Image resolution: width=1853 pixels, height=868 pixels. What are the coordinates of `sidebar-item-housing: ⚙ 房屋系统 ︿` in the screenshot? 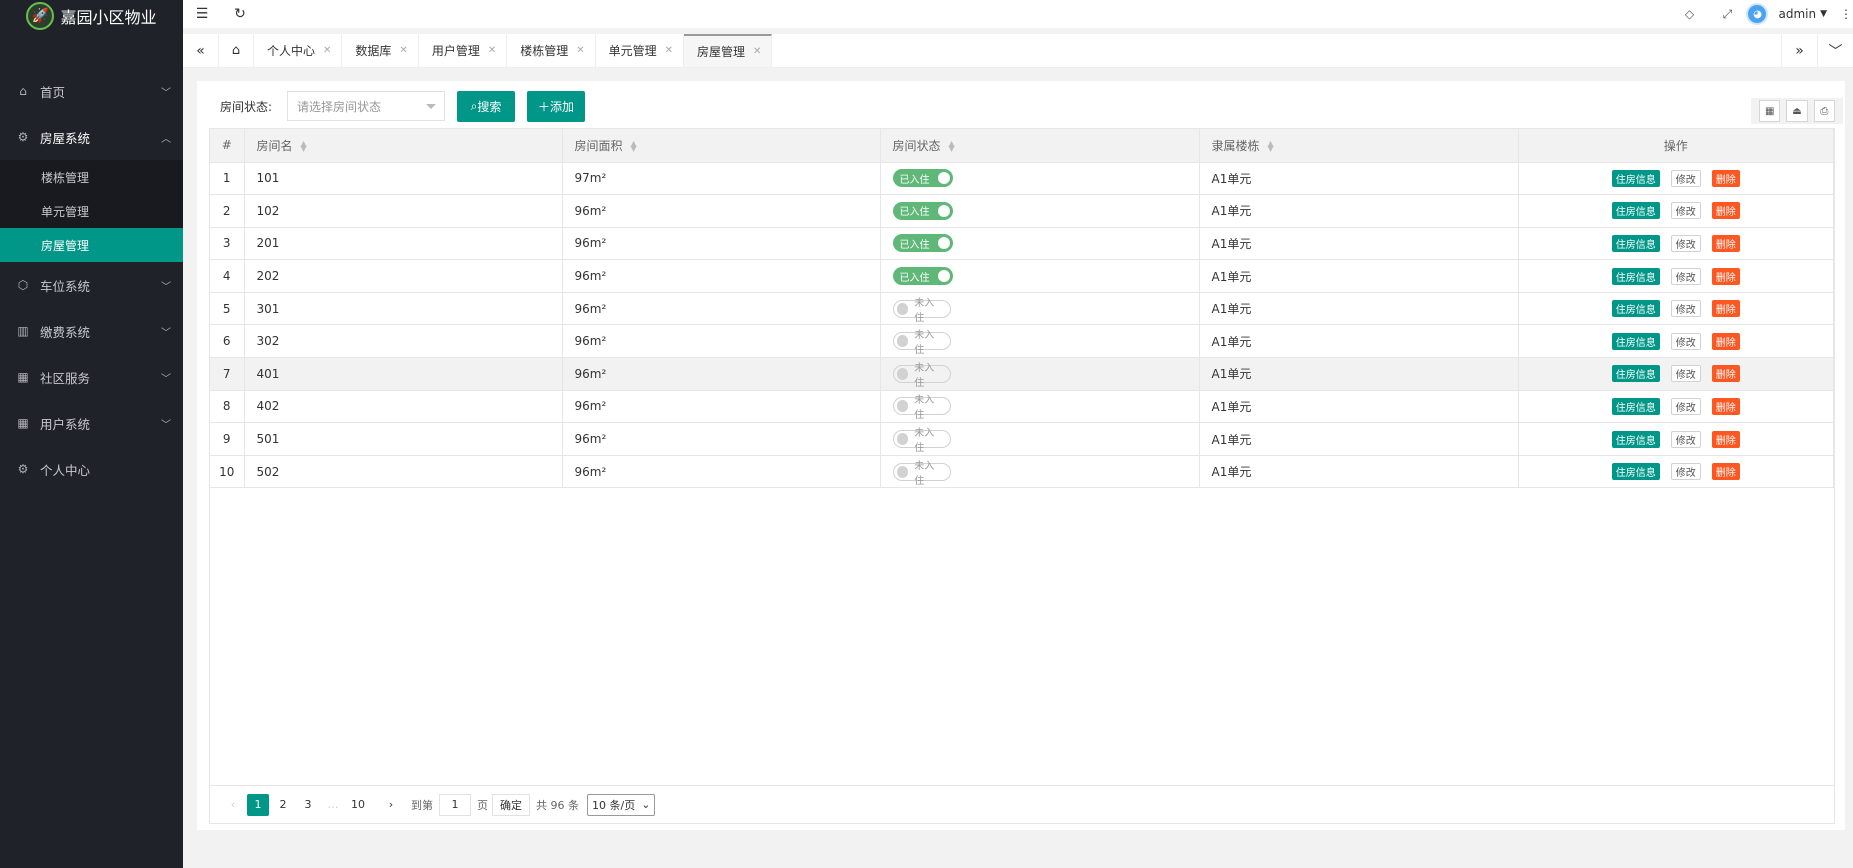 It's located at (91, 137).